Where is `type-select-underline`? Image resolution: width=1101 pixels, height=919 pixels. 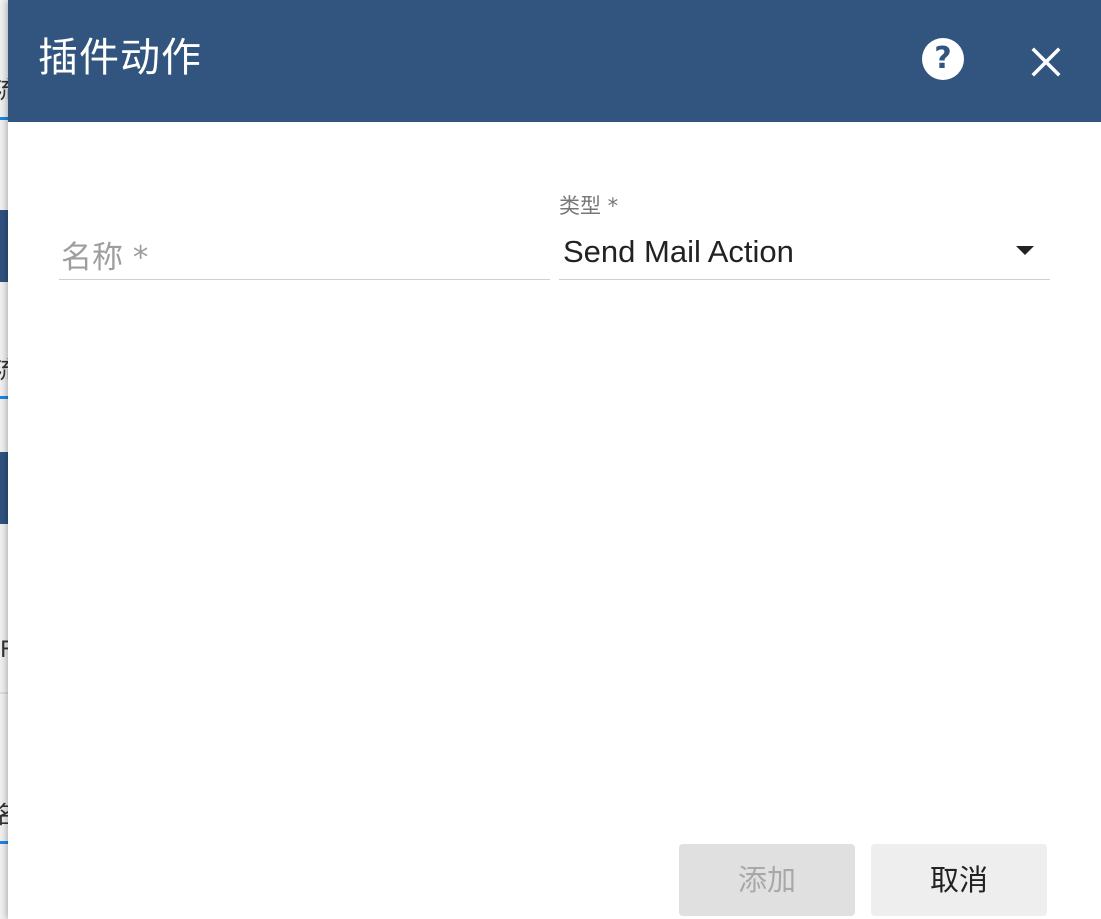
type-select-underline is located at coordinates (804, 279).